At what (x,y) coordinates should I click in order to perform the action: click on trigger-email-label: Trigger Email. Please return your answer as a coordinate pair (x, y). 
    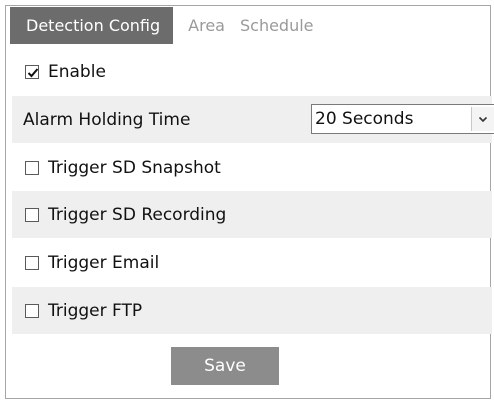
    Looking at the image, I should click on (104, 262).